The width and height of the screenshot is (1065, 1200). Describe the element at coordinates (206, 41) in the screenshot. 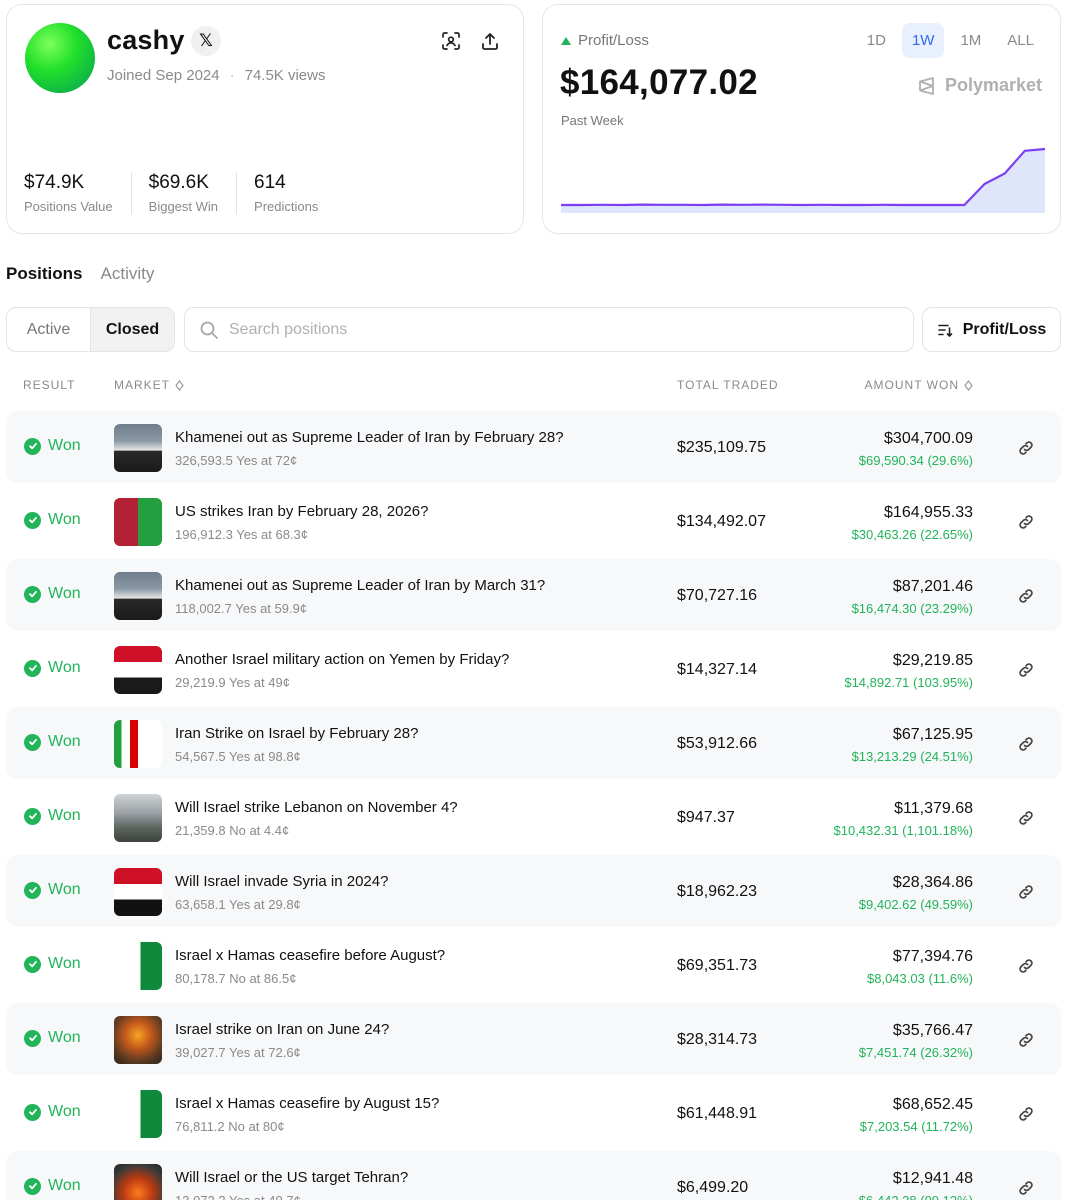

I see `x-logo-icon: 𝕏` at that location.